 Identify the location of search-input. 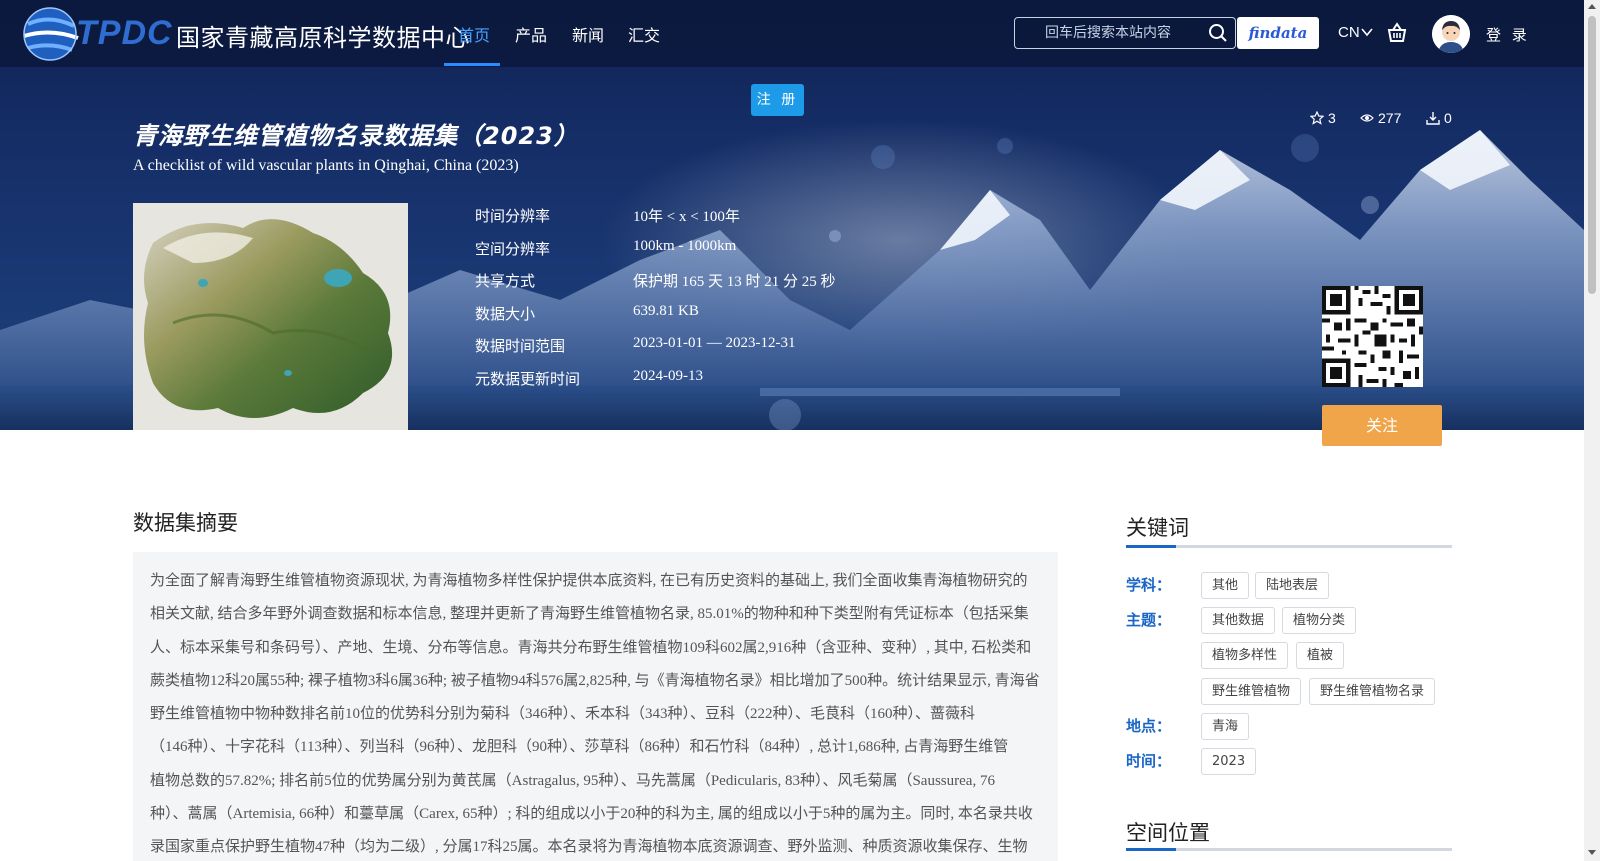
(1125, 33).